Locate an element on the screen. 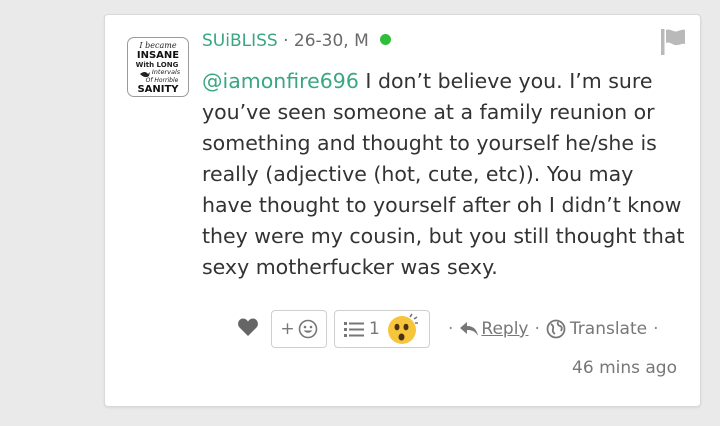 This screenshot has height=426, width=720. translate-button: Translate is located at coordinates (596, 329).